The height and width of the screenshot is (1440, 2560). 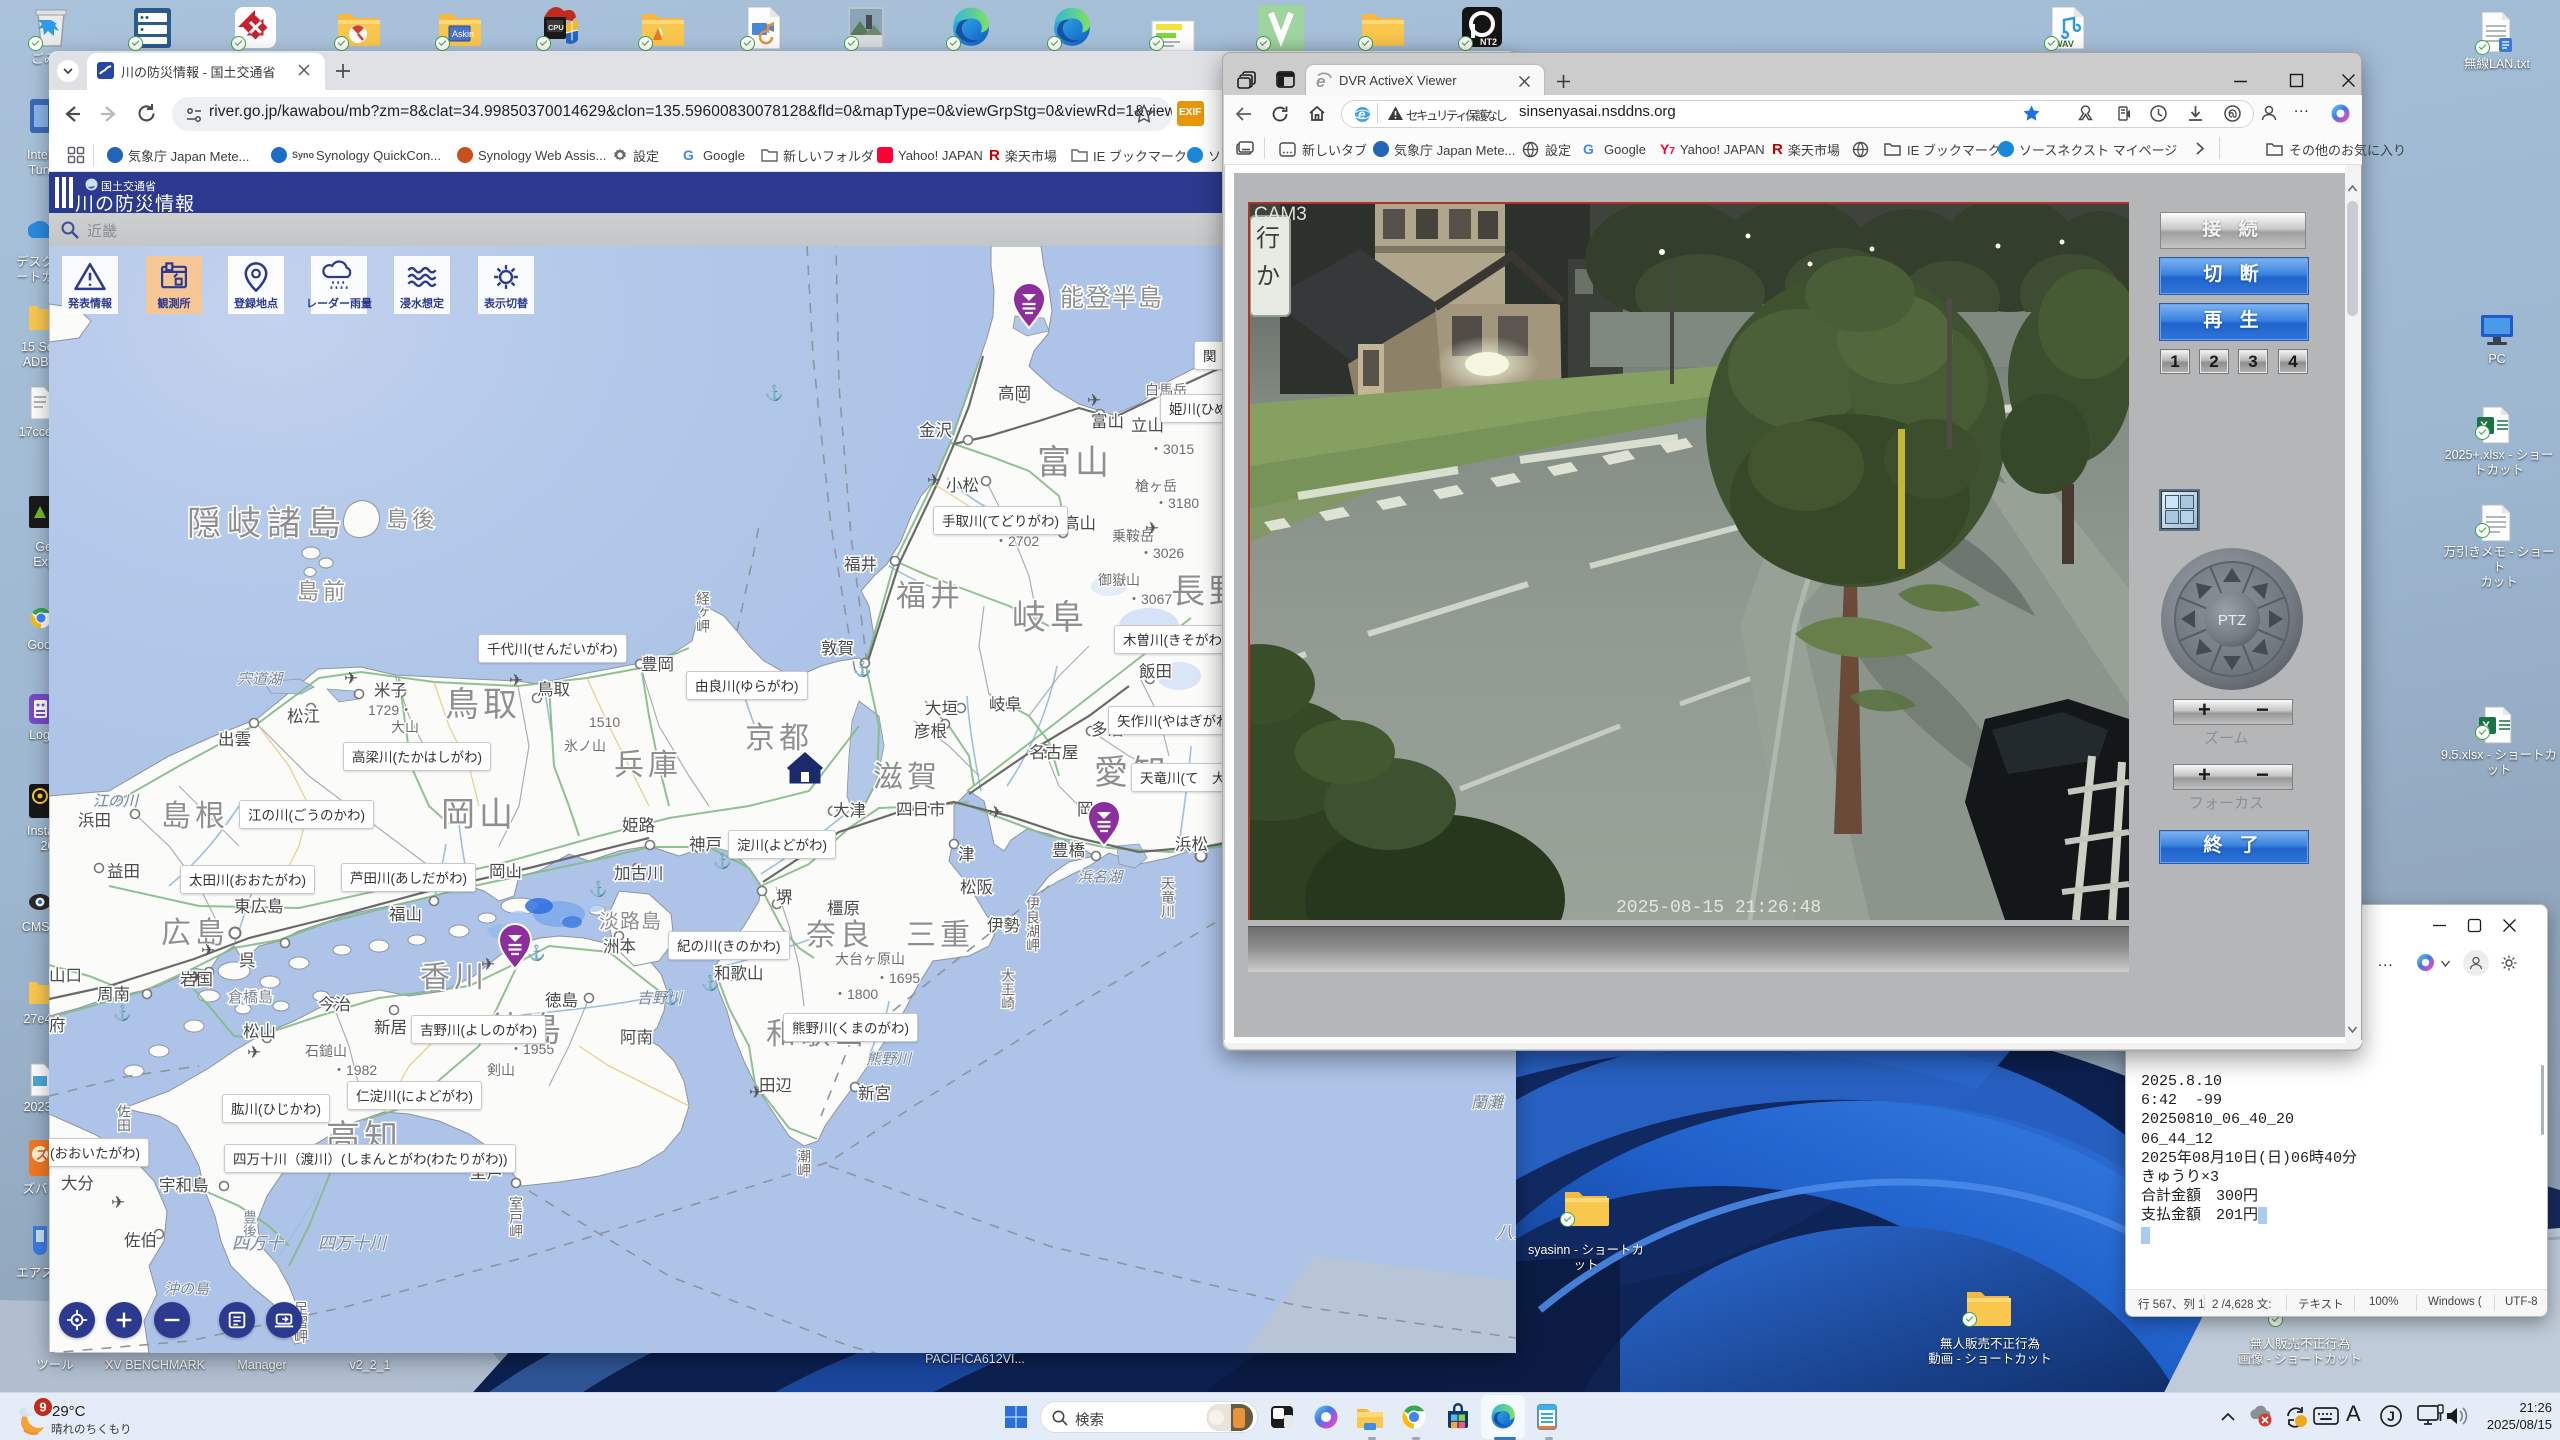 What do you see at coordinates (1069, 850) in the screenshot?
I see `svg-text: 豊橋` at bounding box center [1069, 850].